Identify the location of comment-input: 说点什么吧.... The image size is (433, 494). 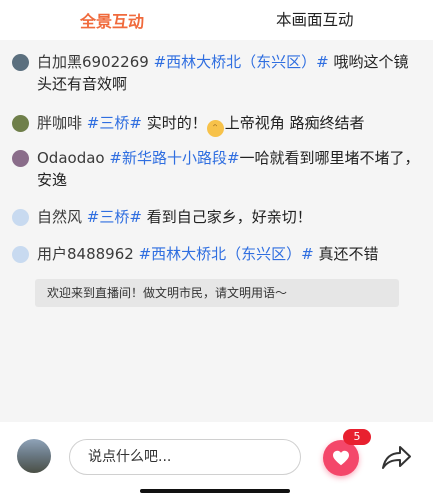
(185, 457).